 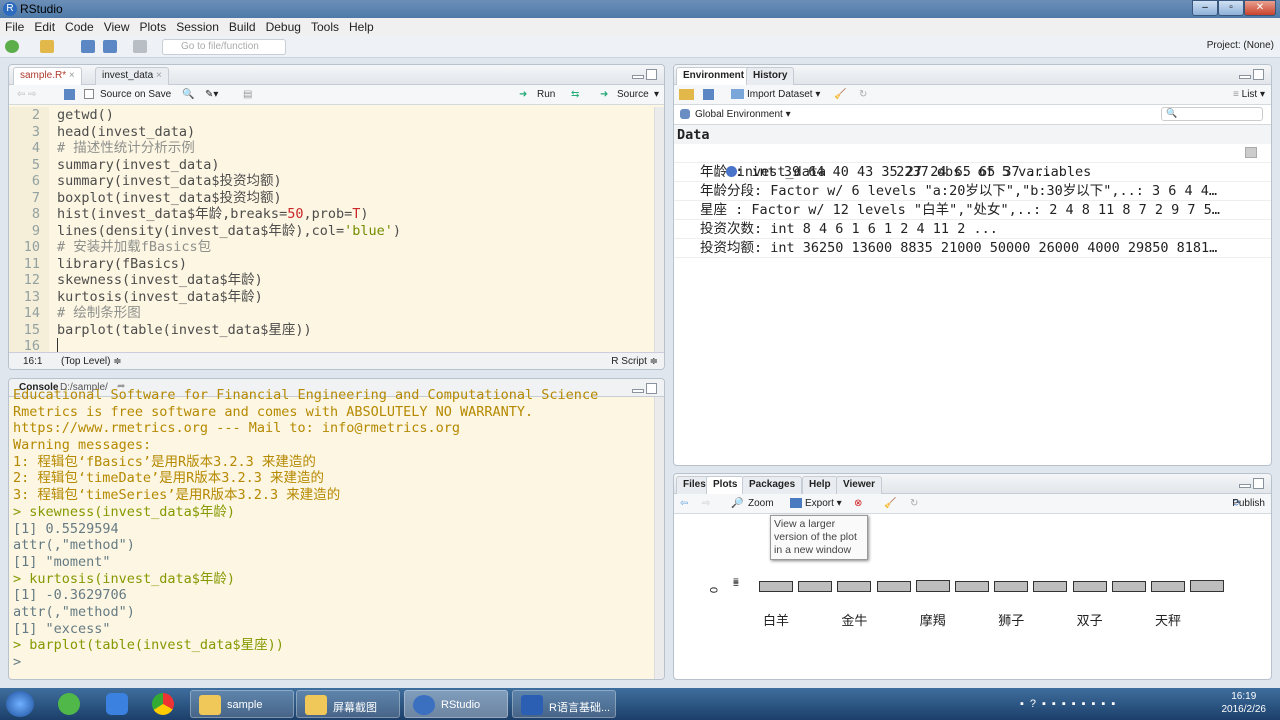 I want to click on compile-report-icon: ▤, so click(x=247, y=94).